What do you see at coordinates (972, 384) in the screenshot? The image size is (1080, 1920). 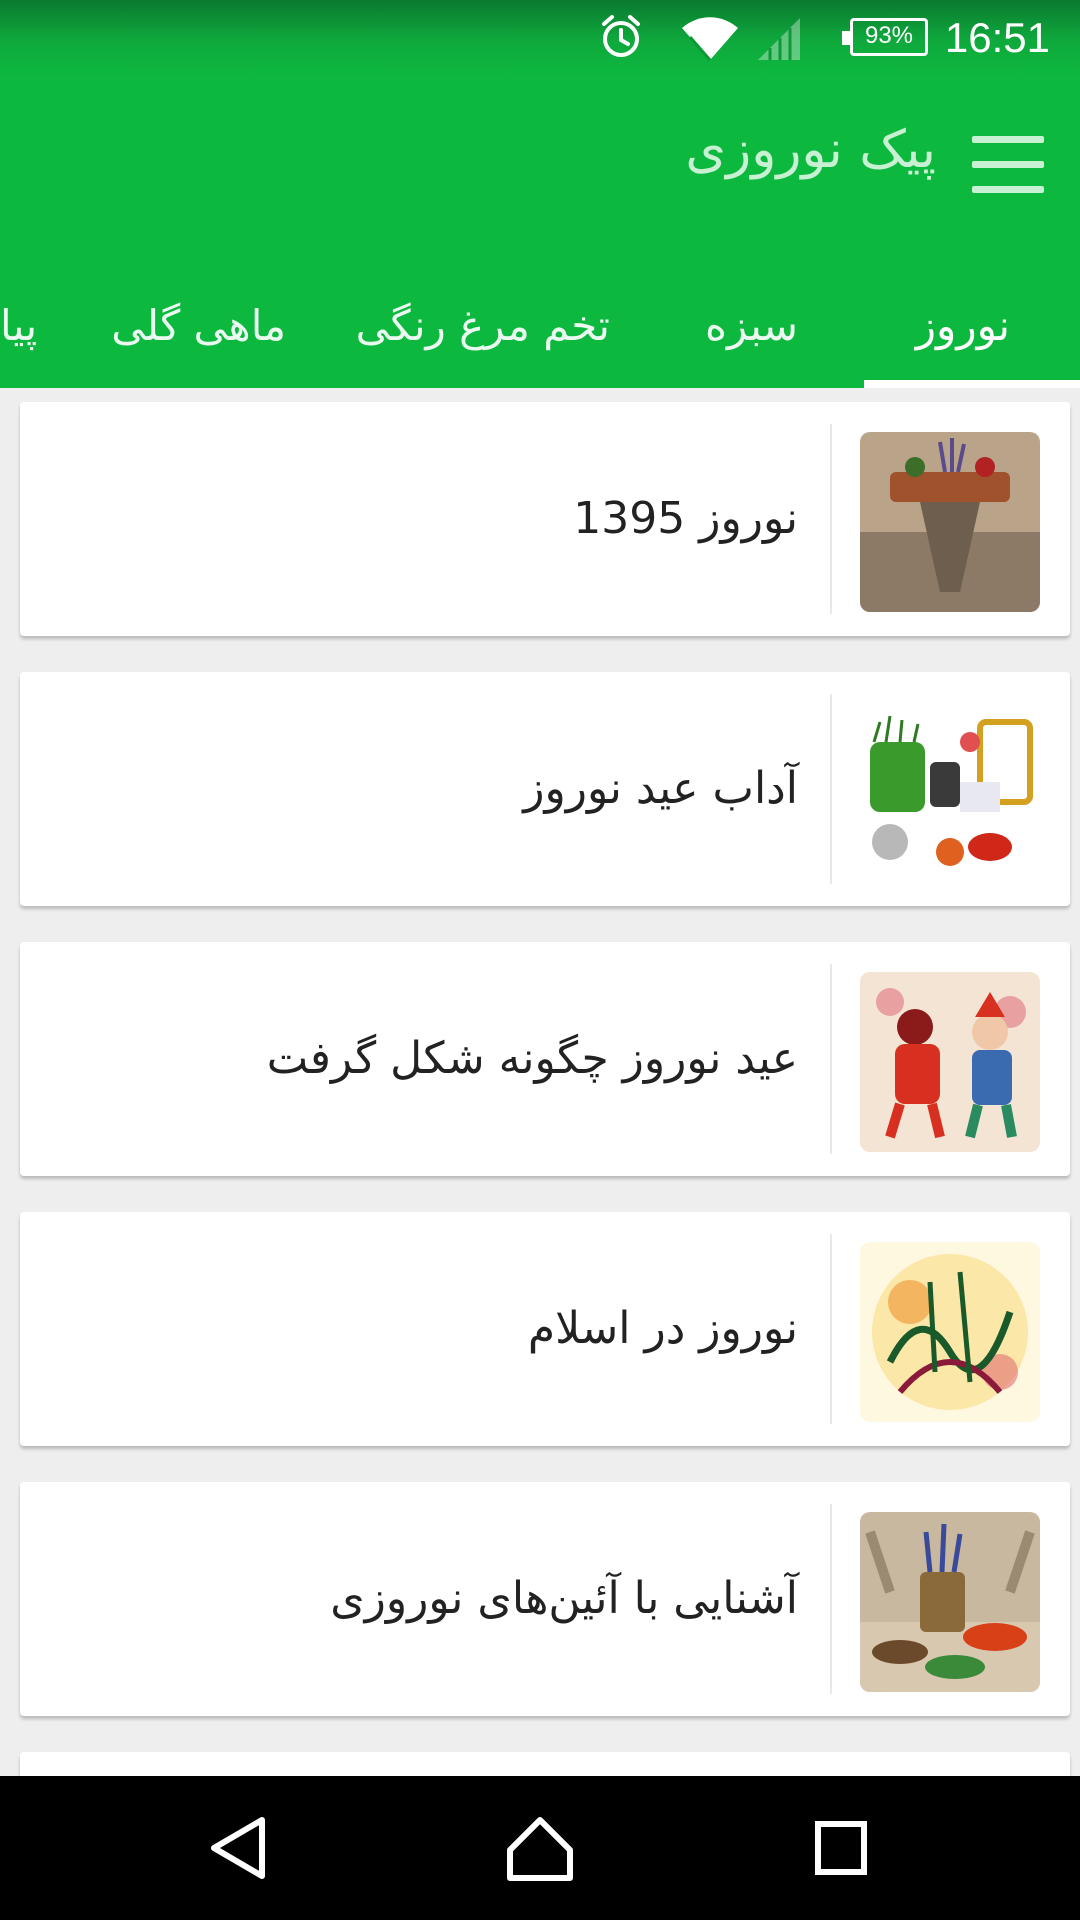 I see `tab-indicator` at bounding box center [972, 384].